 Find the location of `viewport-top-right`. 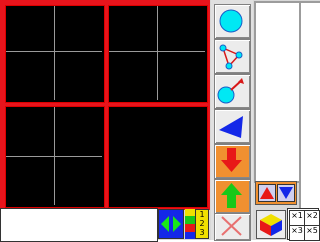

viewport-top-right is located at coordinates (158, 54).